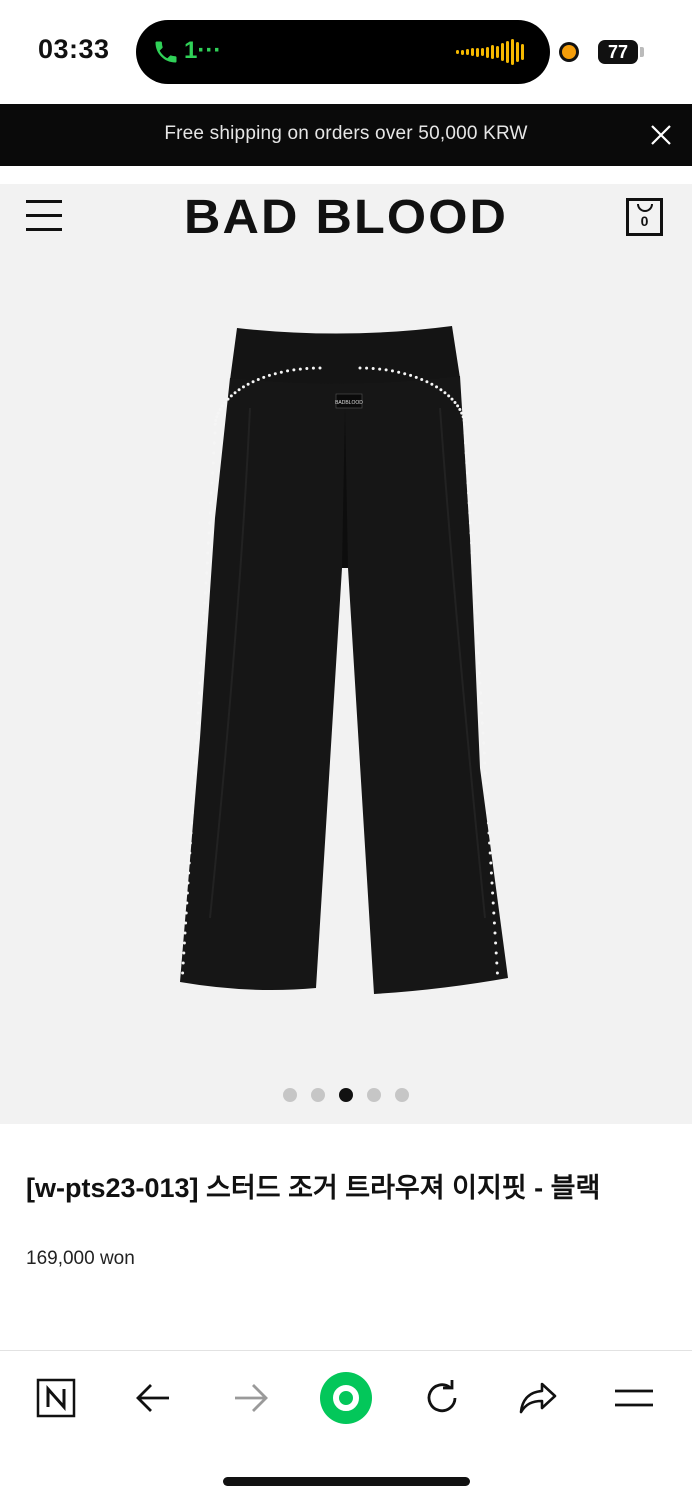 This screenshot has height=1500, width=692. What do you see at coordinates (645, 208) in the screenshot?
I see `bag-handle` at bounding box center [645, 208].